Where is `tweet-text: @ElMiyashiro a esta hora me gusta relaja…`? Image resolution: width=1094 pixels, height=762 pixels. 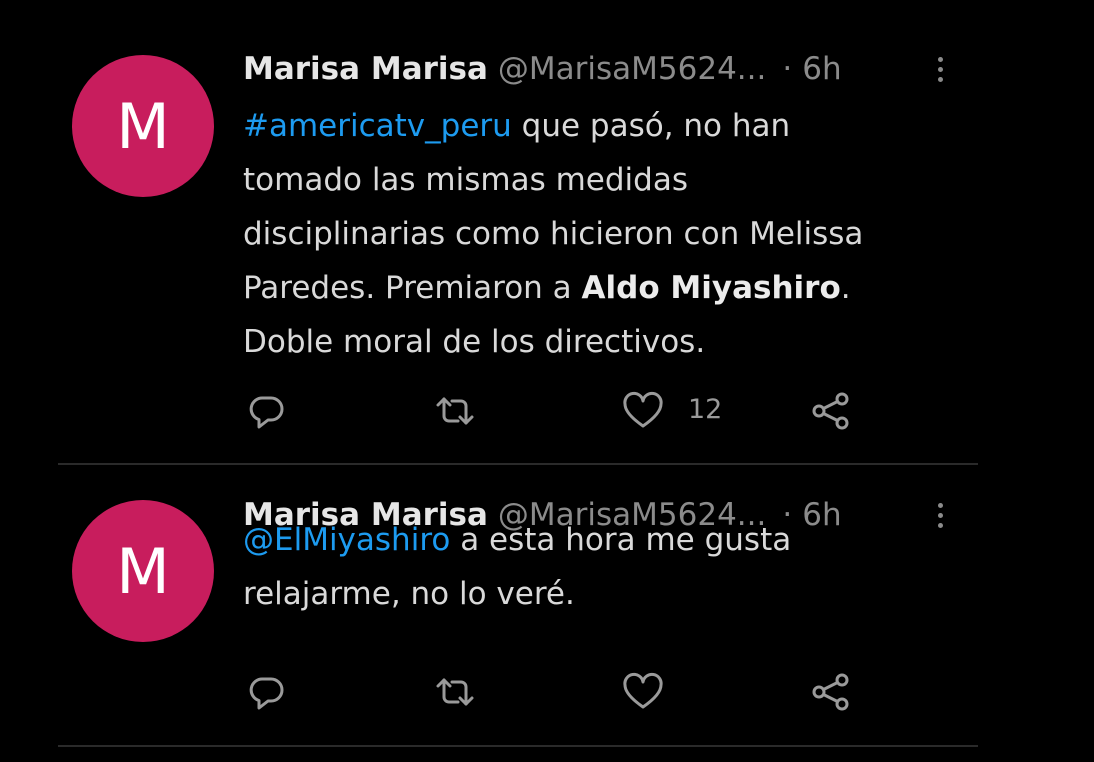 tweet-text: @ElMiyashiro a esta hora me gusta relaja… is located at coordinates (613, 567).